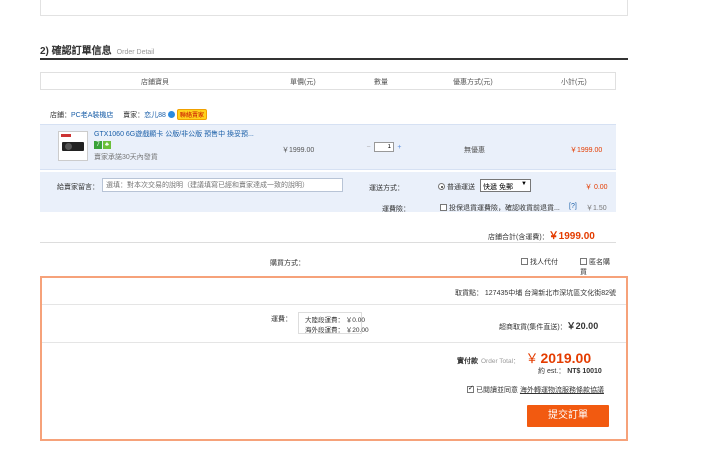  Describe the element at coordinates (60, 115) in the screenshot. I see `shop-label: 店鋪：` at that location.